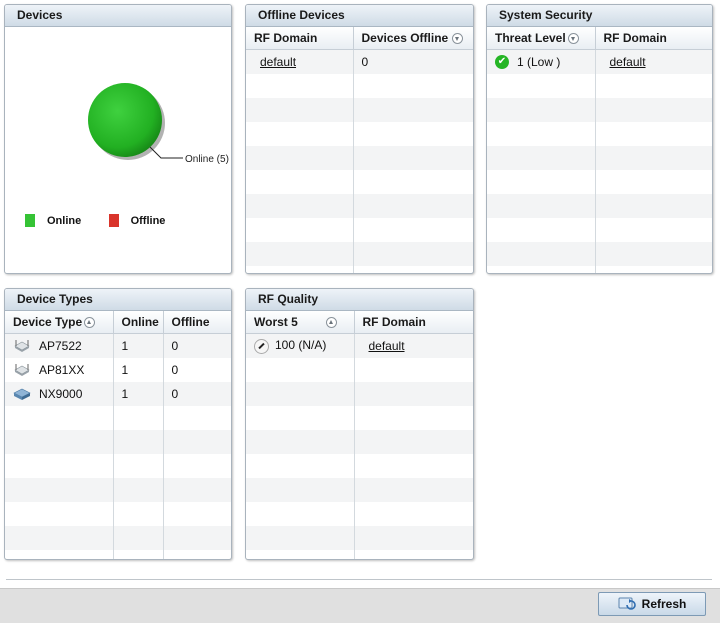 The width and height of the screenshot is (720, 623). Describe the element at coordinates (359, 579) in the screenshot. I see `footer-separator` at that location.